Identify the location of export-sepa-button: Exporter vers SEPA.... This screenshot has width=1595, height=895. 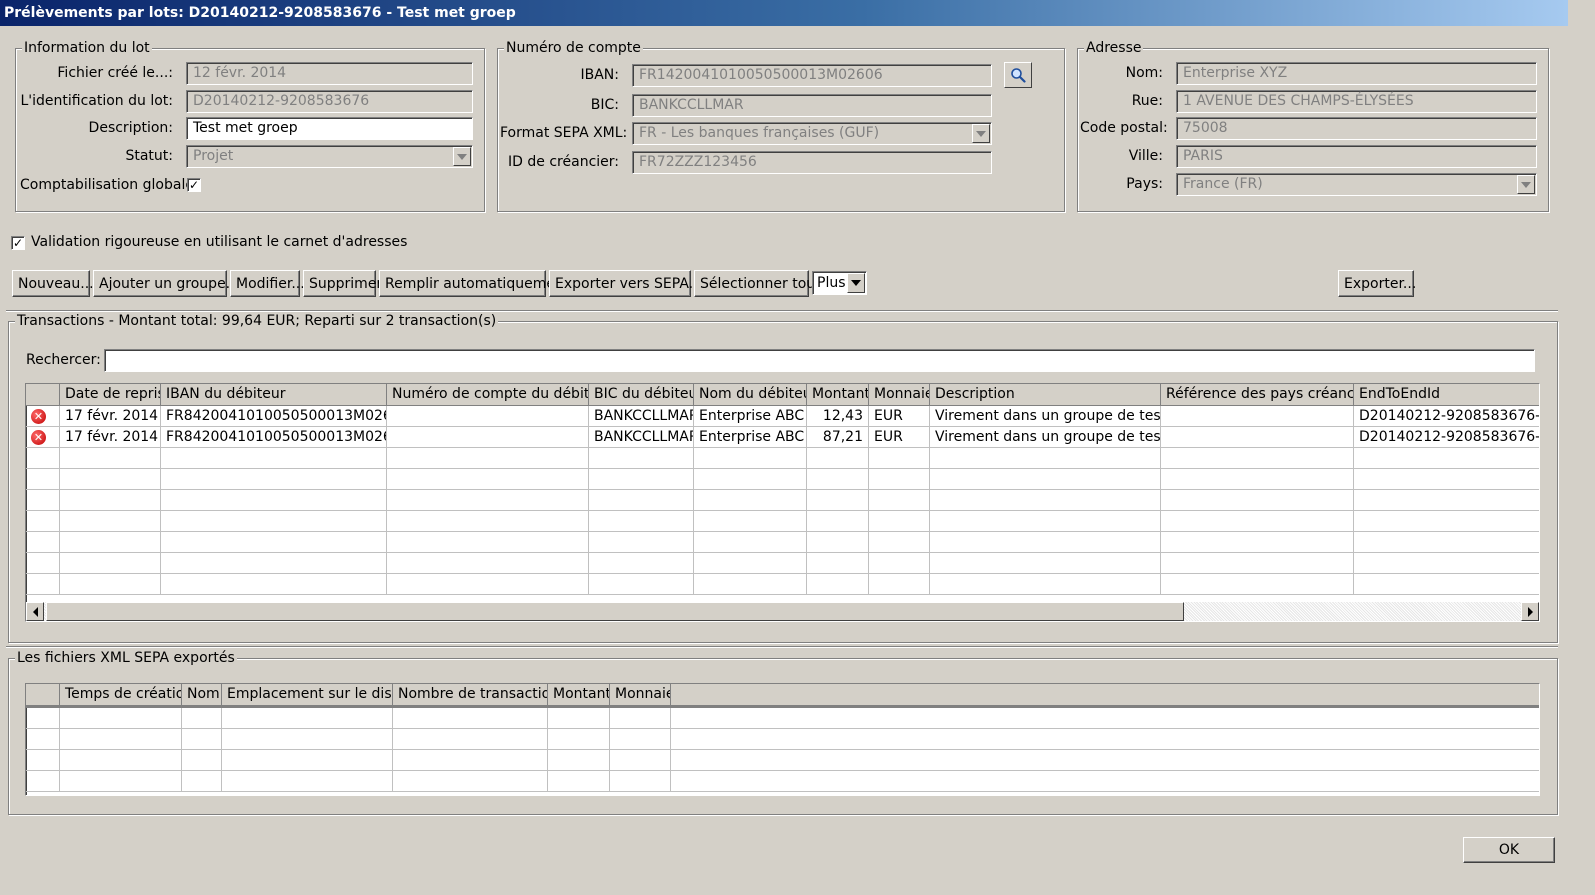
(625, 283).